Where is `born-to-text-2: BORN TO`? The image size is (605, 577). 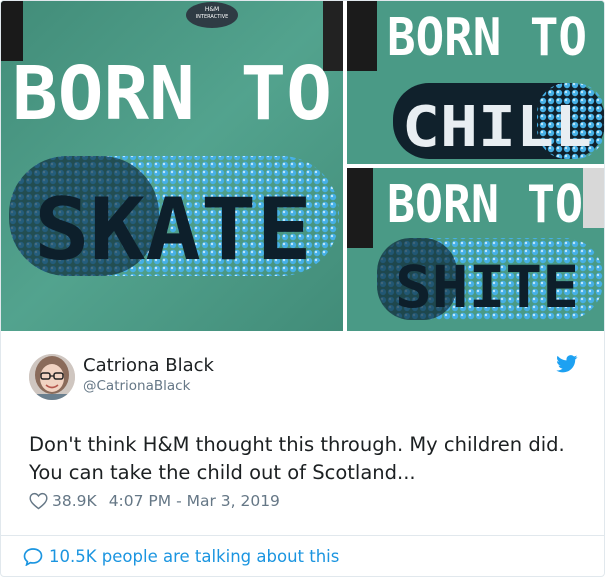
born-to-text-2: BORN TO is located at coordinates (487, 38).